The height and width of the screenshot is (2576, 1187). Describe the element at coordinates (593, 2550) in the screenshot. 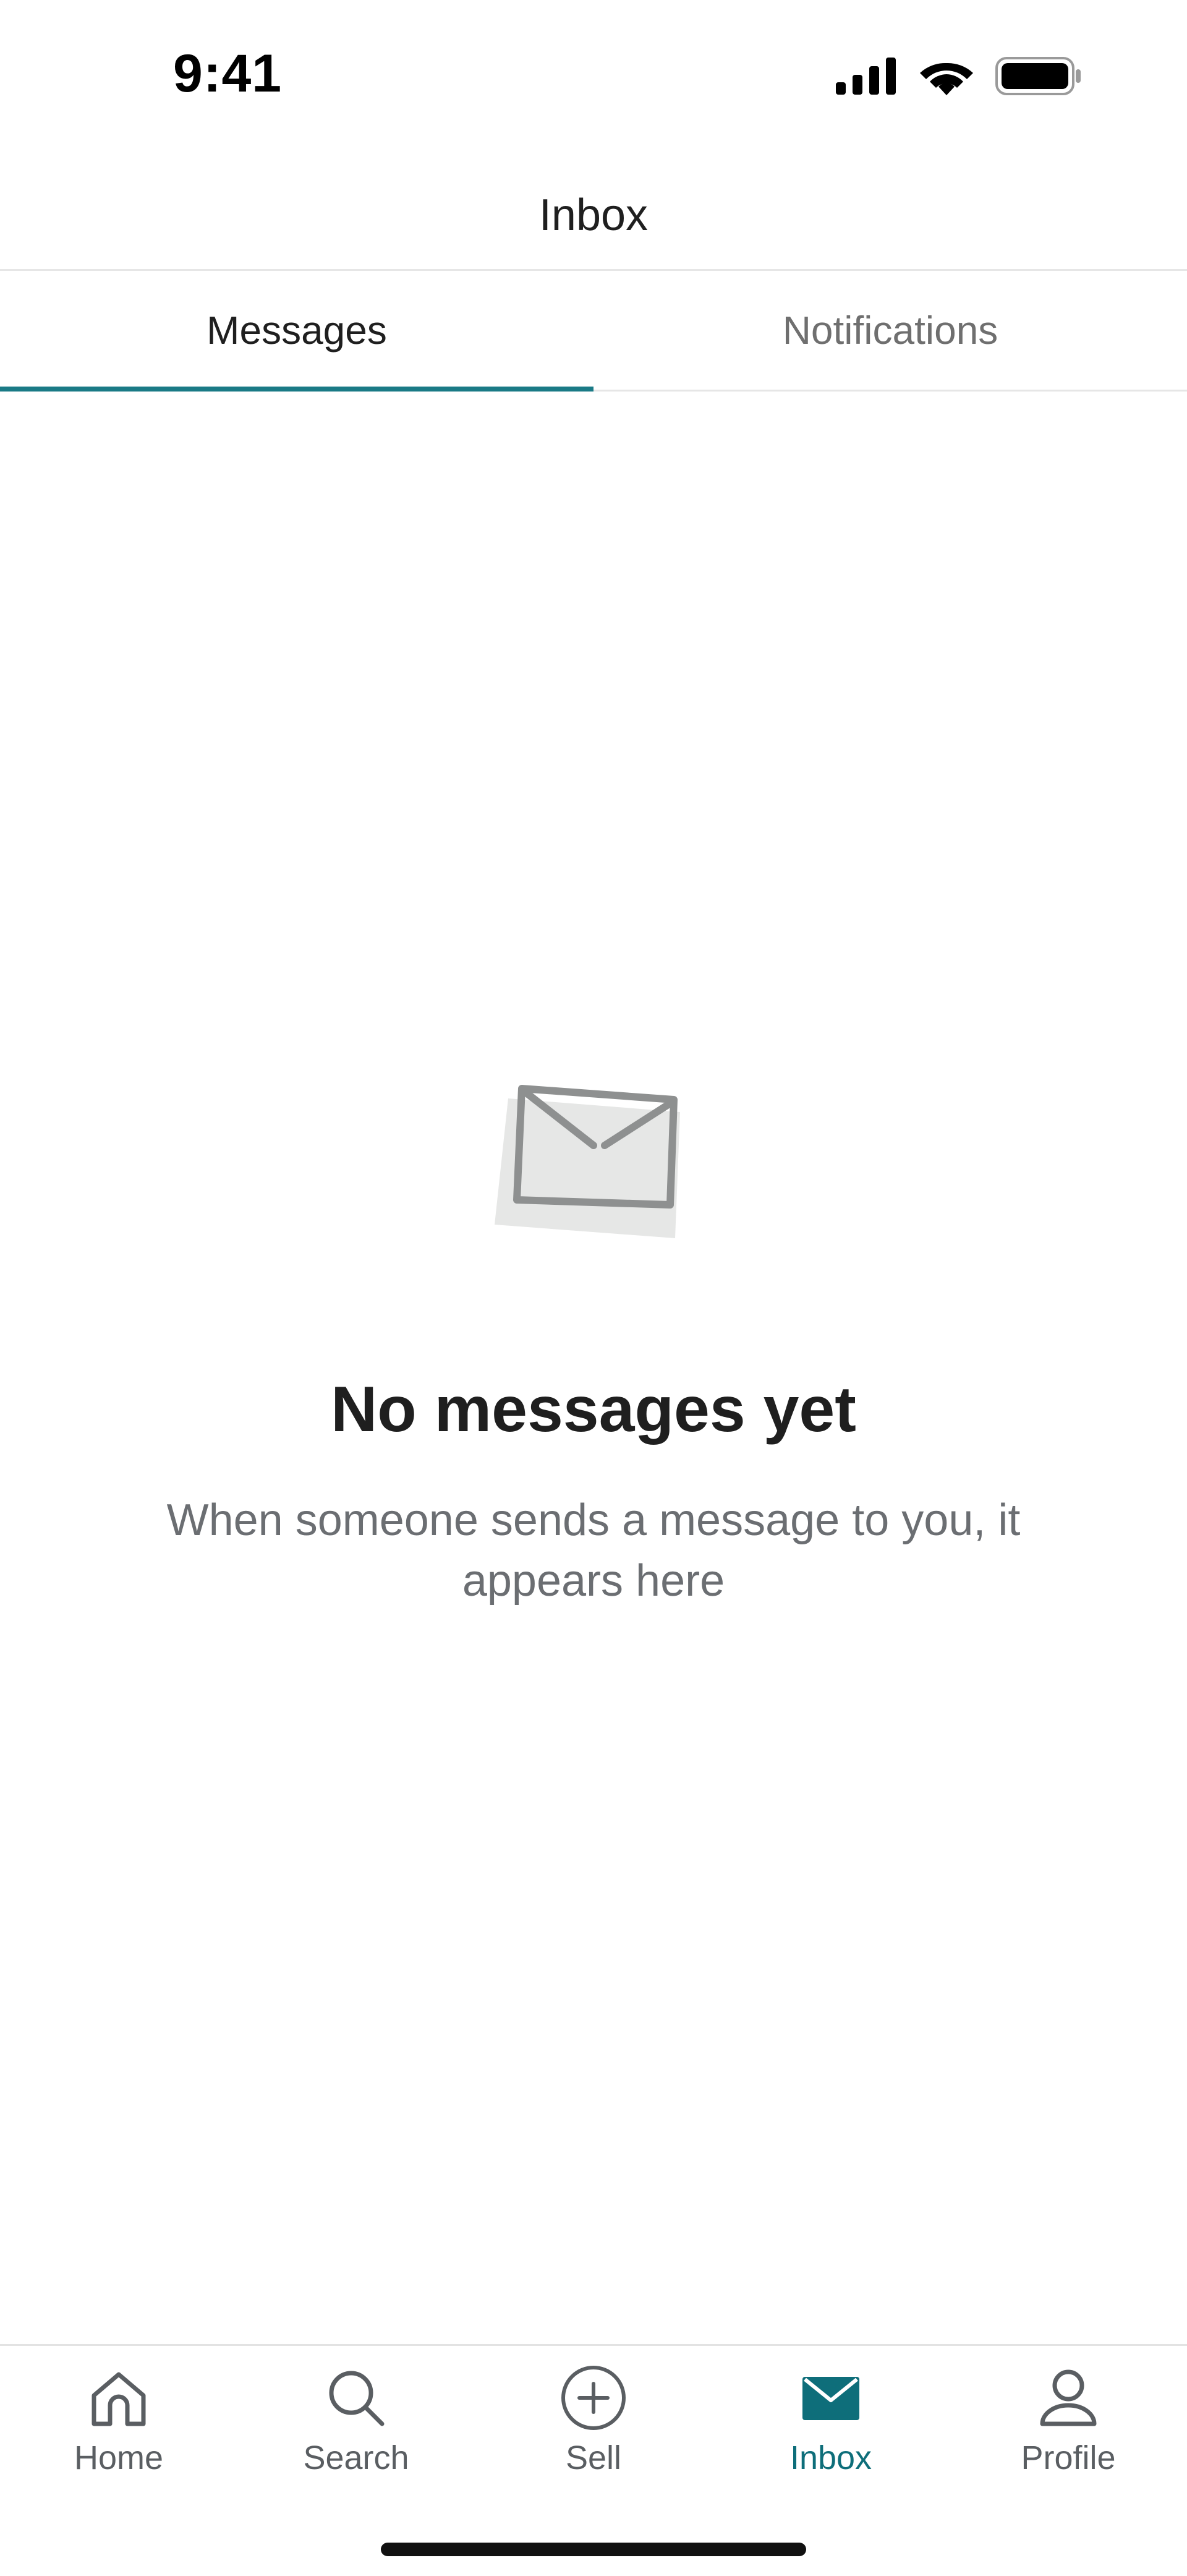

I see `home-indicator` at that location.